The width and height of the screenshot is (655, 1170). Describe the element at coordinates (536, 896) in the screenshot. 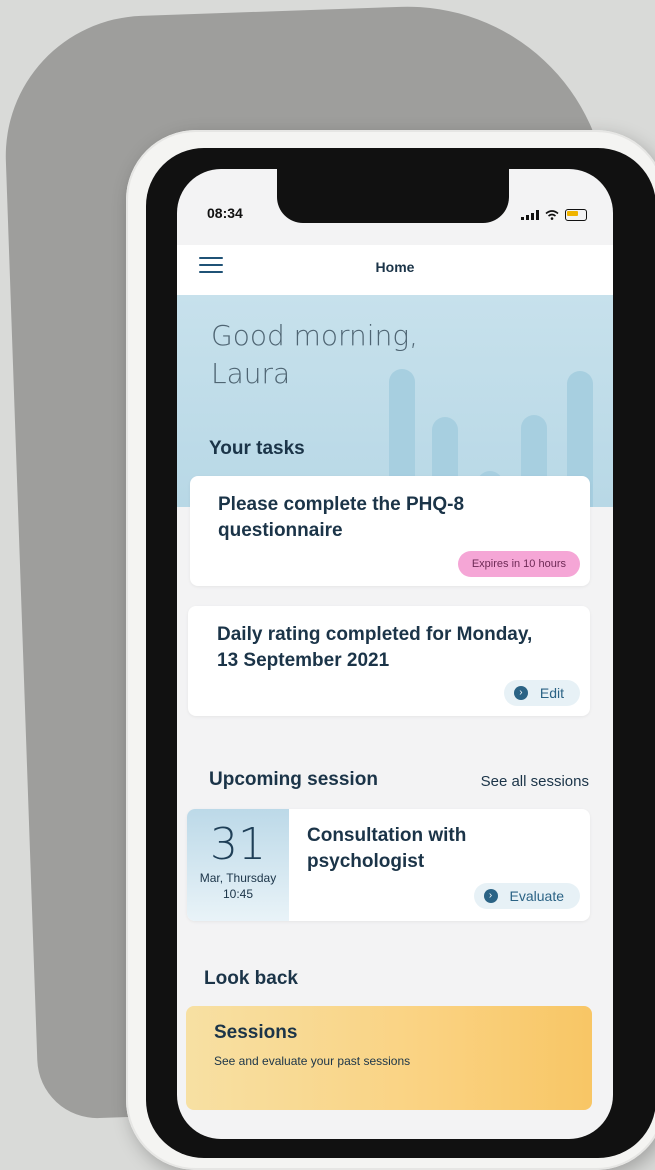

I see `evaluate-label: Evaluate` at that location.